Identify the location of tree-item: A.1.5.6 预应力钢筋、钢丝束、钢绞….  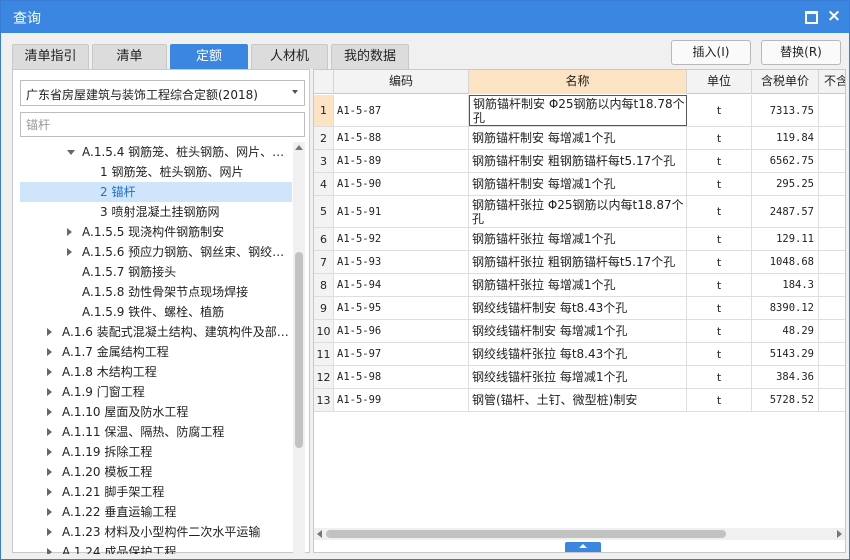
(156, 252).